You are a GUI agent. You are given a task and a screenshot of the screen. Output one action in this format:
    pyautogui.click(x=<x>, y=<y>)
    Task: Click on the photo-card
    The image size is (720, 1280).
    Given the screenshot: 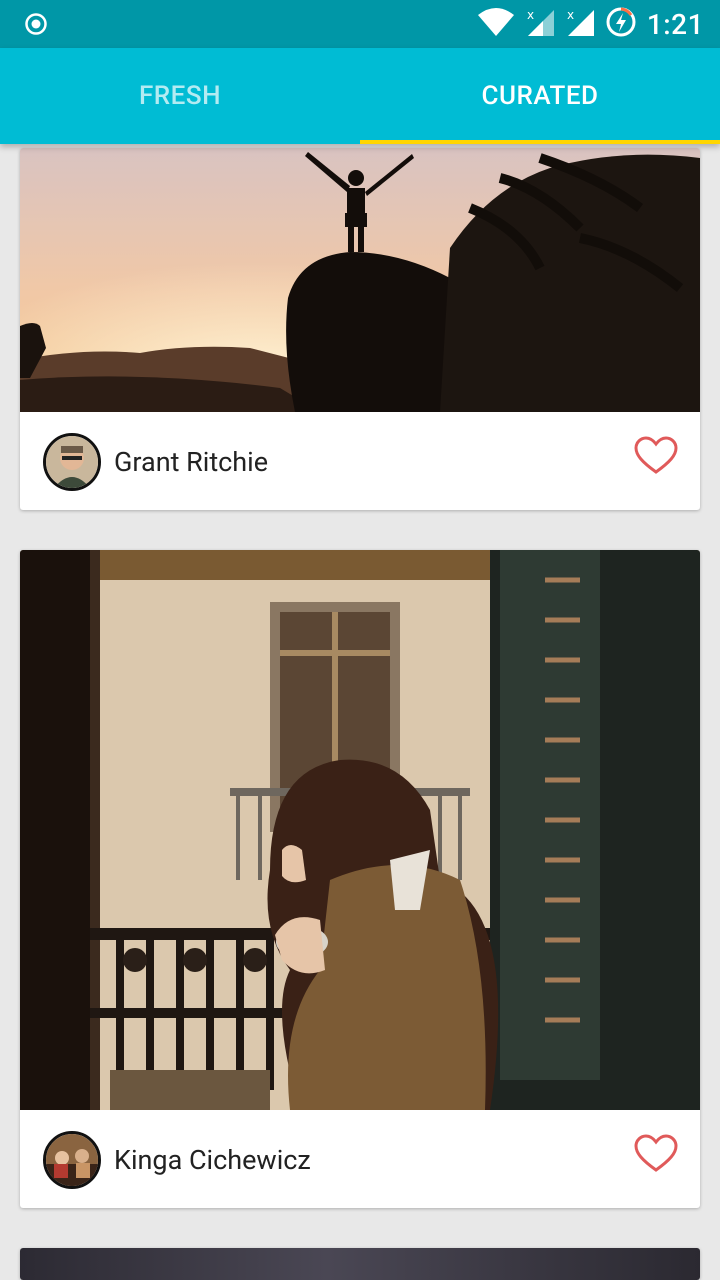 What is the action you would take?
    pyautogui.click(x=360, y=1264)
    